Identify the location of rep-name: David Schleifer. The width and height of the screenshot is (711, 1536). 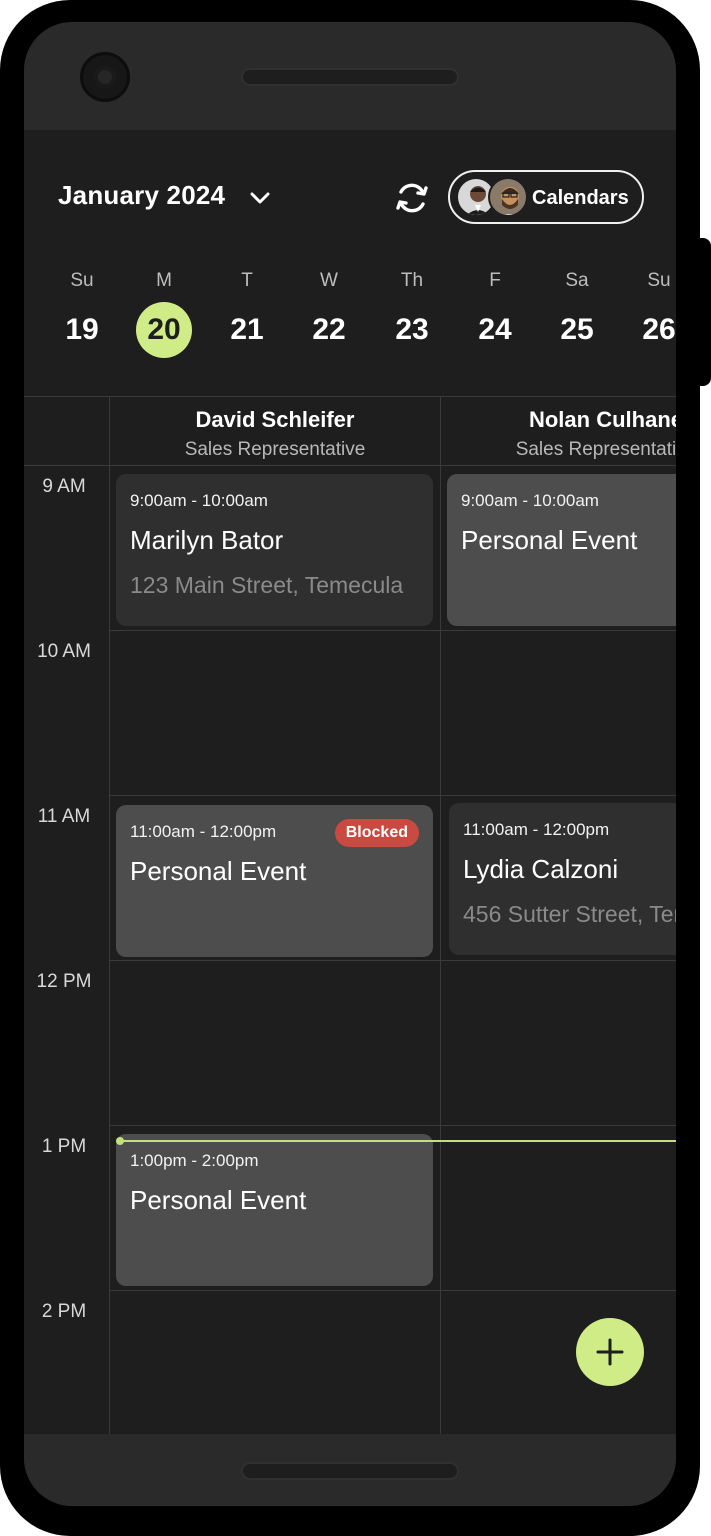
(275, 419).